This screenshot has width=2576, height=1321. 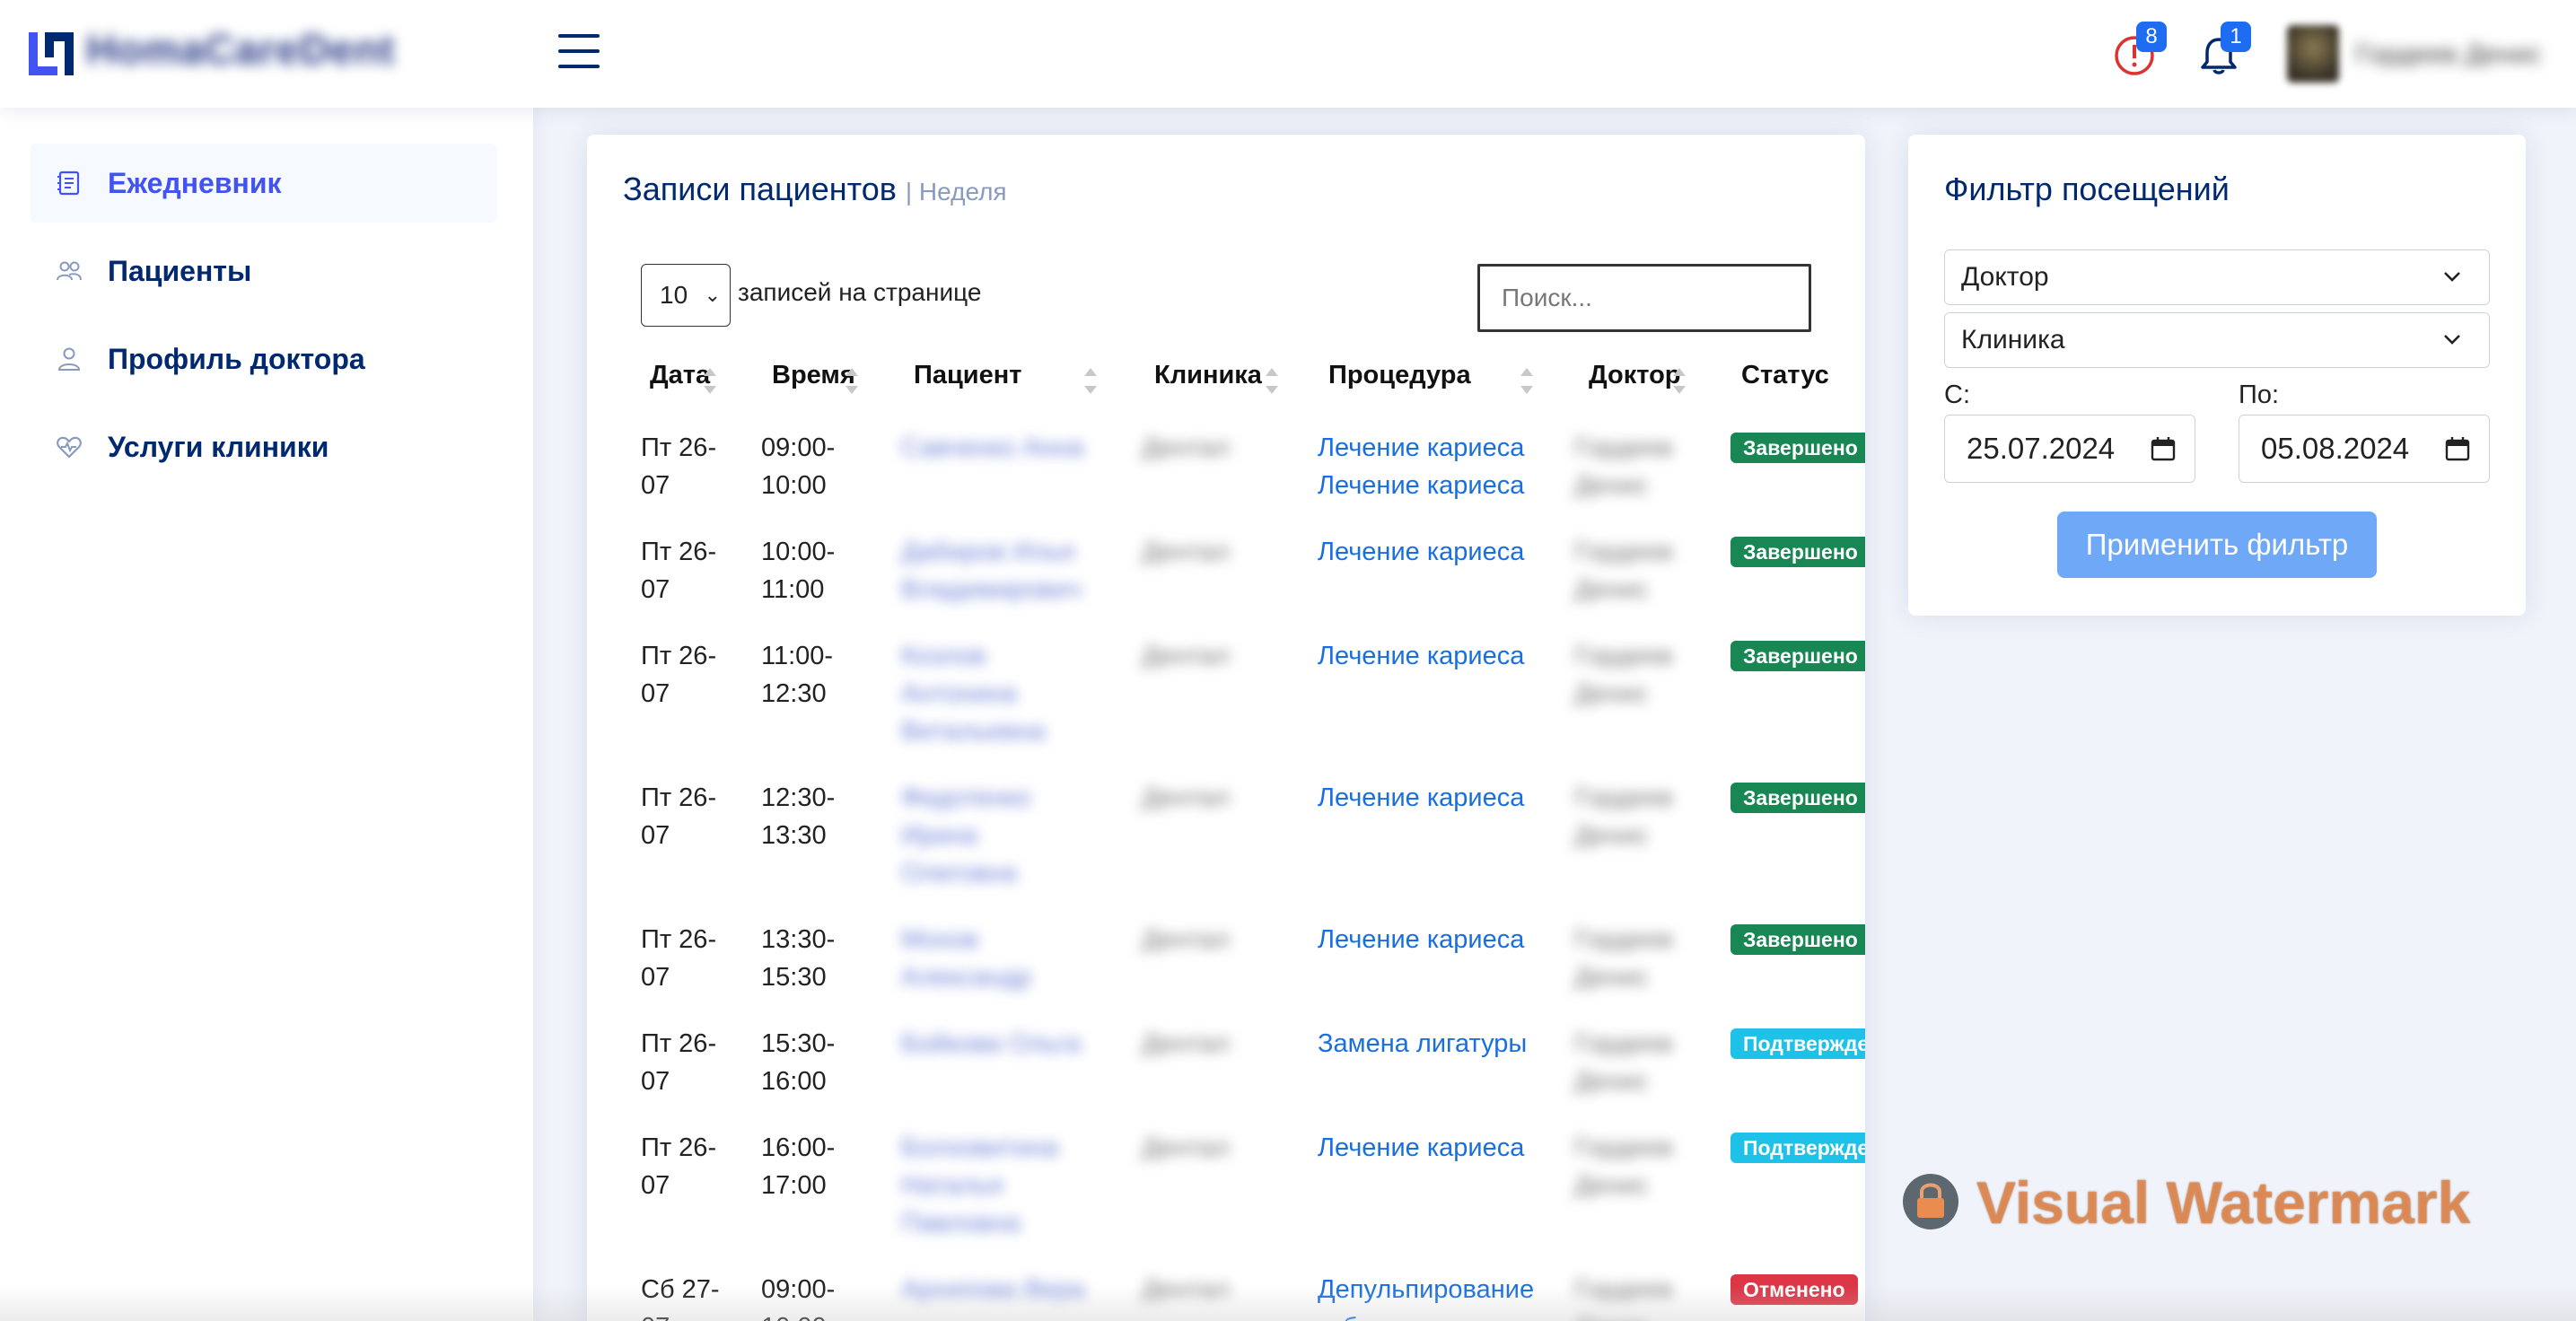 What do you see at coordinates (1288, 54) in the screenshot?
I see `top-header: HomaCareDent 8 1 Гордеев Денис` at bounding box center [1288, 54].